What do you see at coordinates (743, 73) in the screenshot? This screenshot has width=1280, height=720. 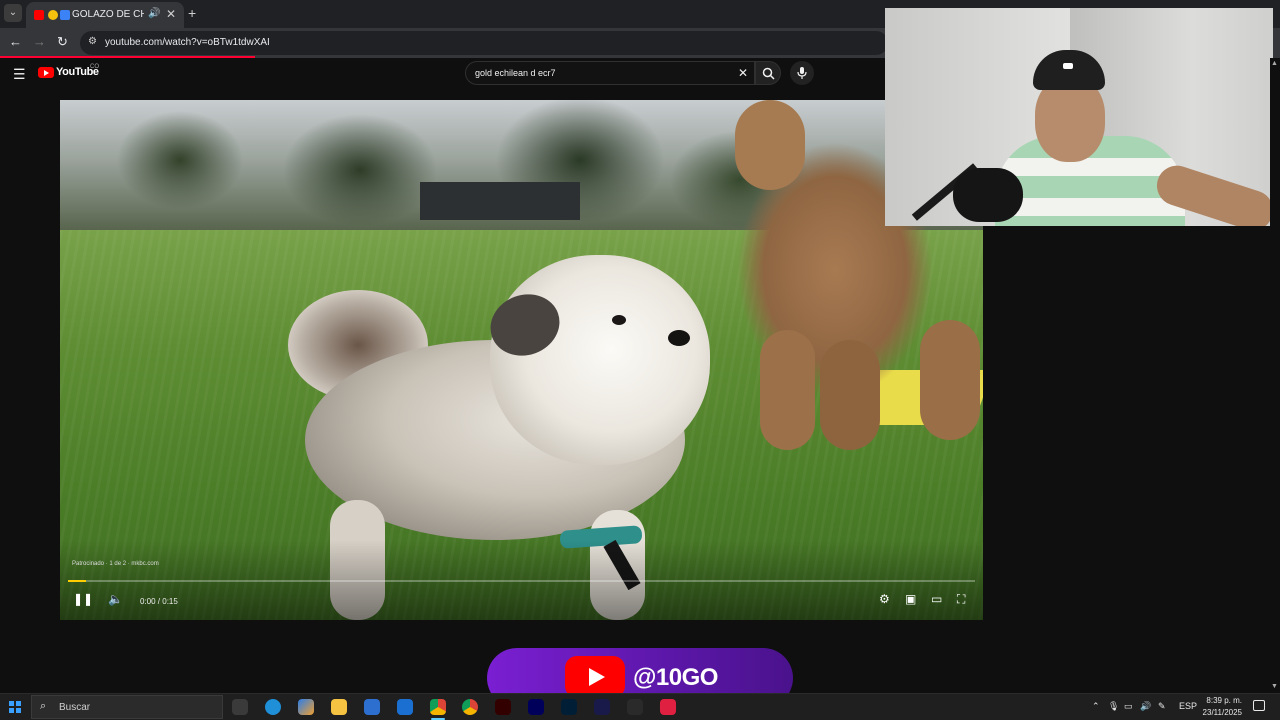 I see `clear-search-button: ✕` at bounding box center [743, 73].